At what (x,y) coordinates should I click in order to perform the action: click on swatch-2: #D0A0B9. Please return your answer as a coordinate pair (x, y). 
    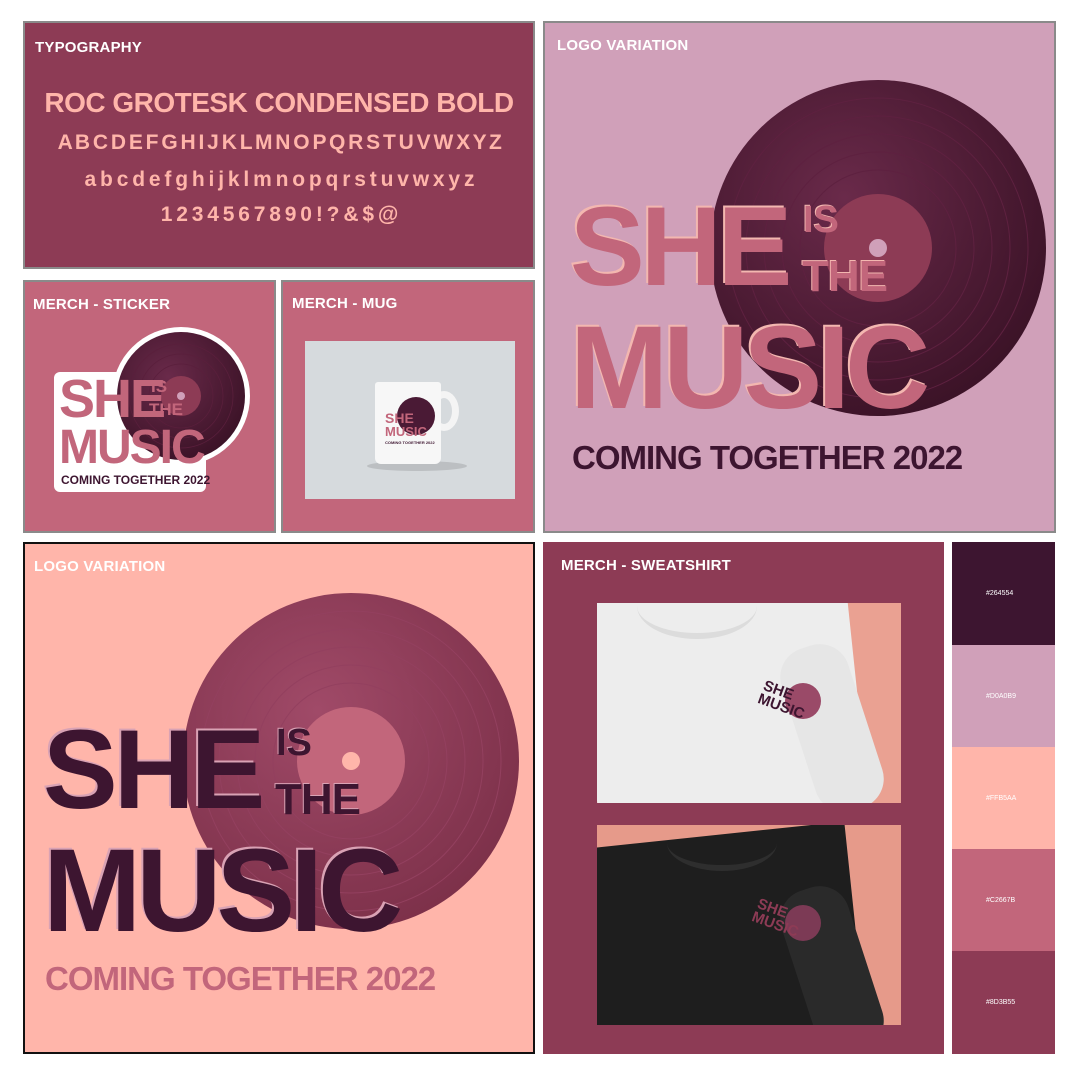
    Looking at the image, I should click on (1003, 696).